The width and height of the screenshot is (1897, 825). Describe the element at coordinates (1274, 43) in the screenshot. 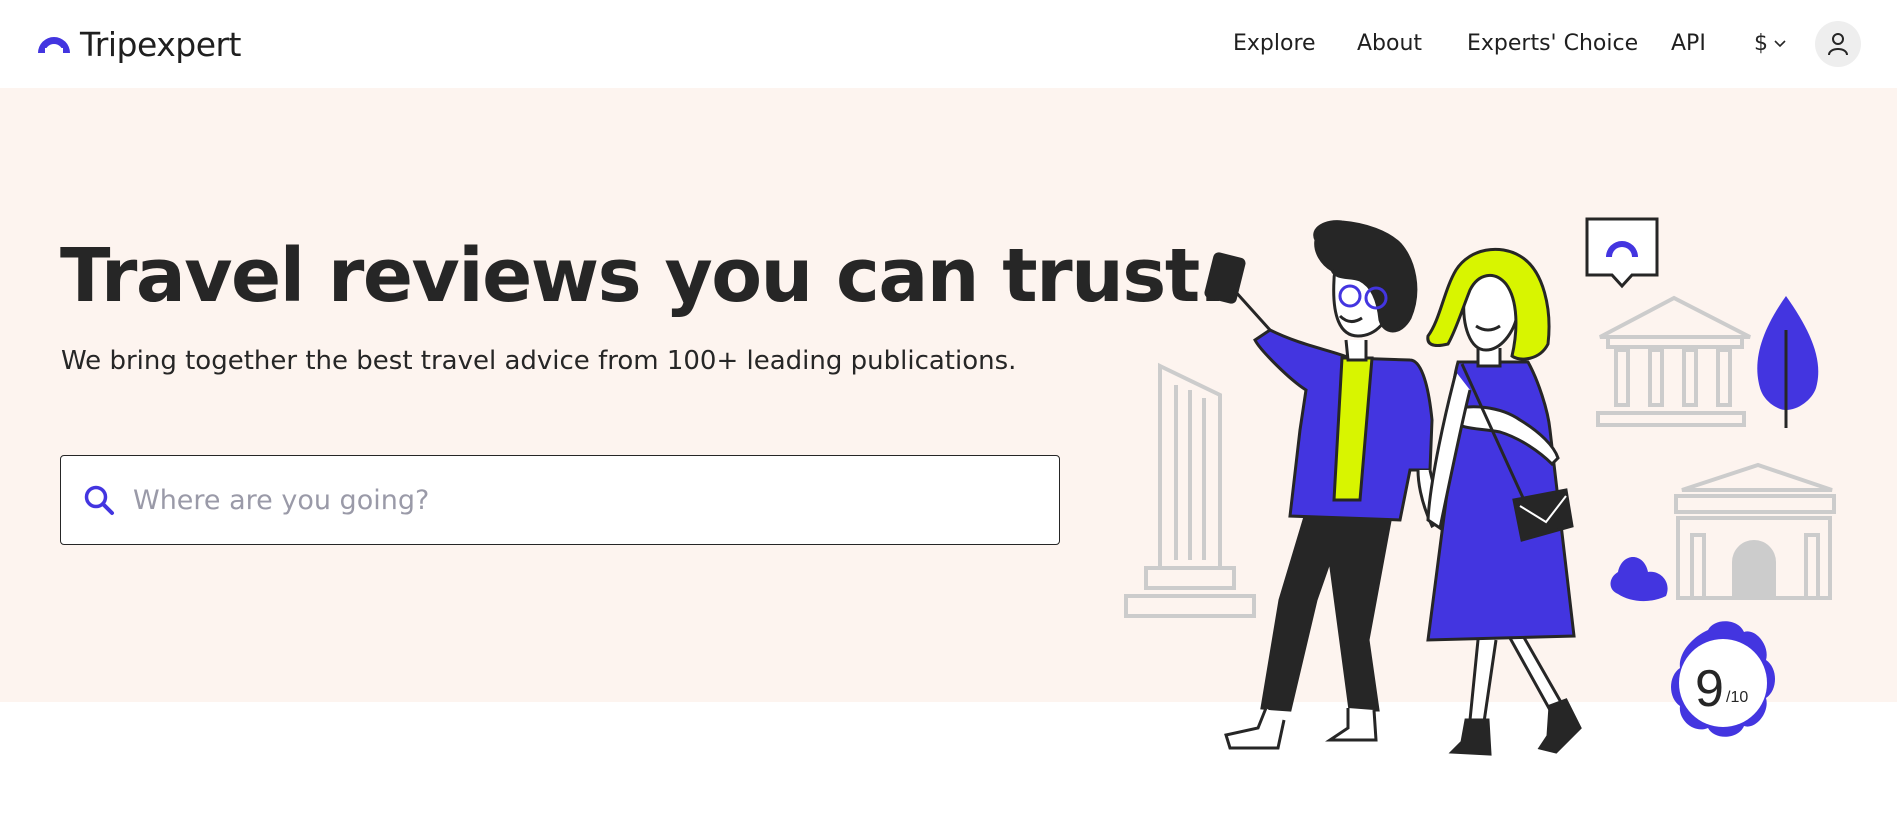

I see `nav-explore: Explore` at that location.